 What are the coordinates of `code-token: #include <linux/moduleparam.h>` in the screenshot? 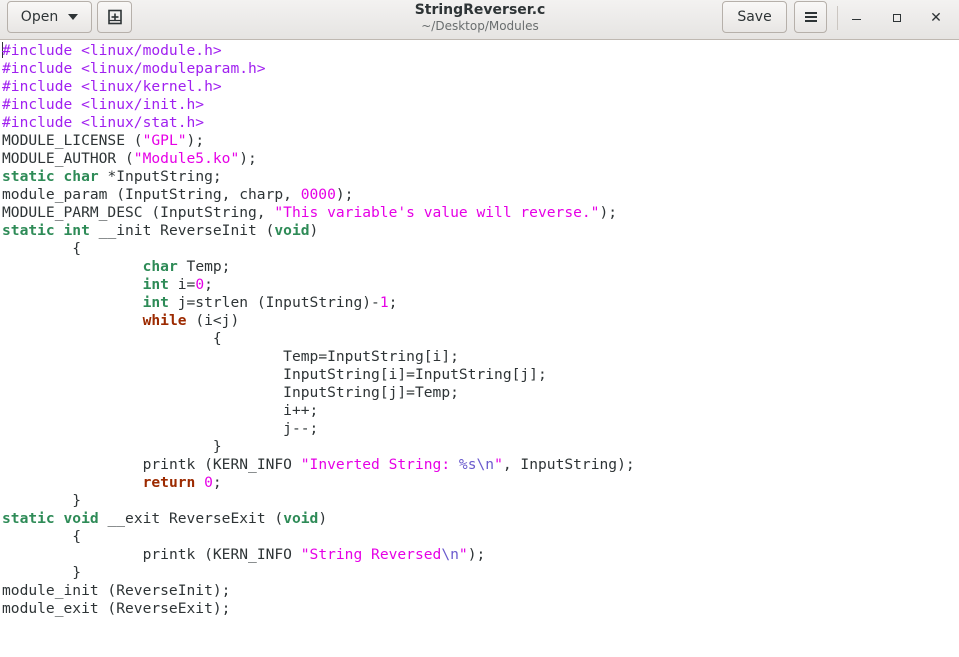 It's located at (134, 68).